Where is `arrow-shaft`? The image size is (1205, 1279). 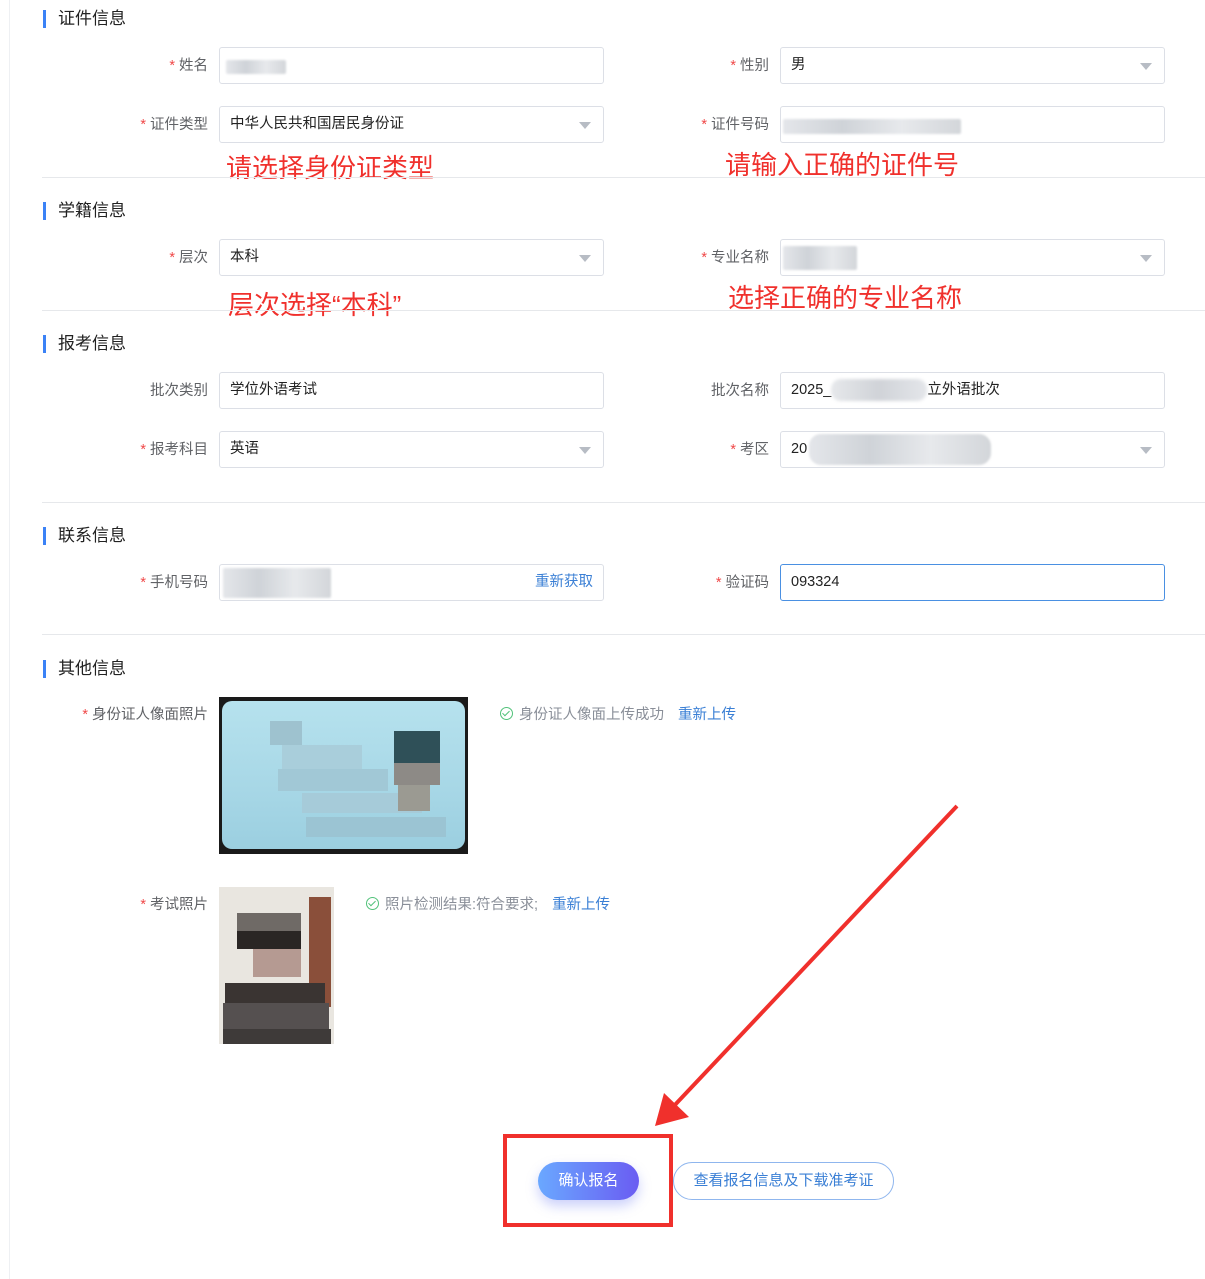 arrow-shaft is located at coordinates (814, 957).